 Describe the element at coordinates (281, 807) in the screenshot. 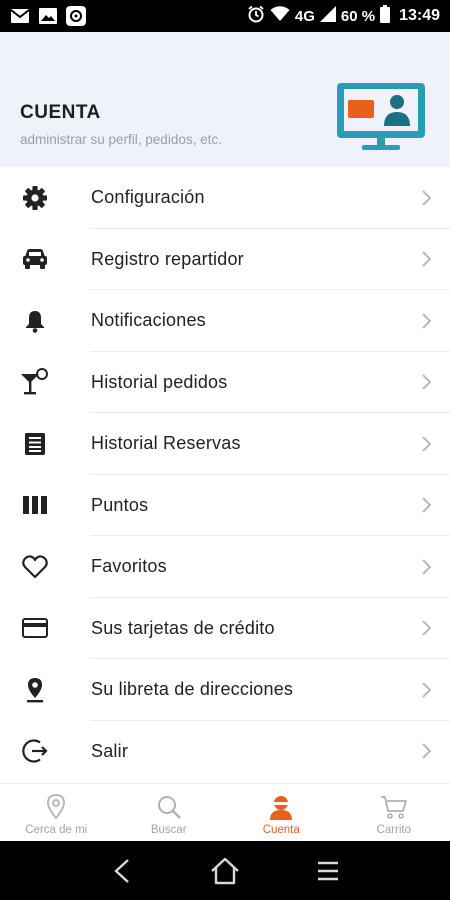

I see `account-icon` at that location.